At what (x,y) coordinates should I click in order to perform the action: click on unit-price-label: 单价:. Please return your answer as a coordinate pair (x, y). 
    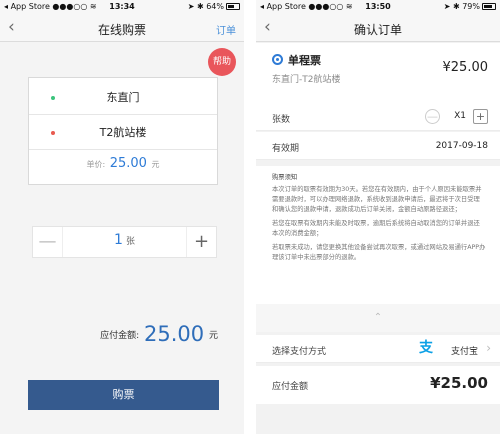
    Looking at the image, I should click on (96, 164).